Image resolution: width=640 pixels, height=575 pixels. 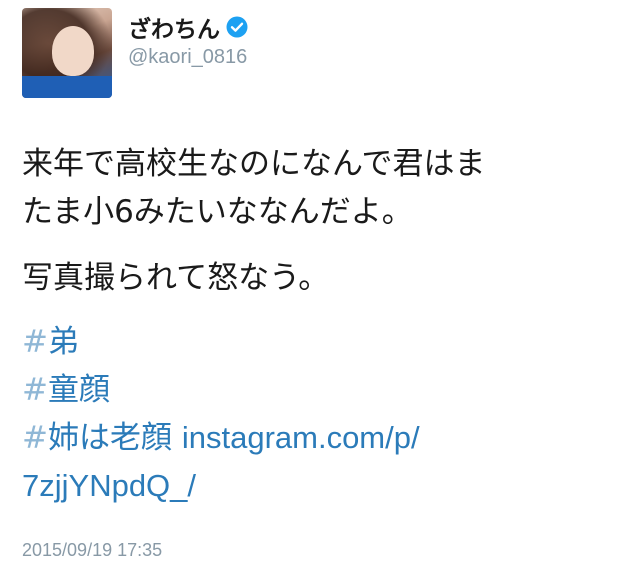 What do you see at coordinates (322, 486) in the screenshot?
I see `instagram-link-continued: 7zjjYNpdQ_/` at bounding box center [322, 486].